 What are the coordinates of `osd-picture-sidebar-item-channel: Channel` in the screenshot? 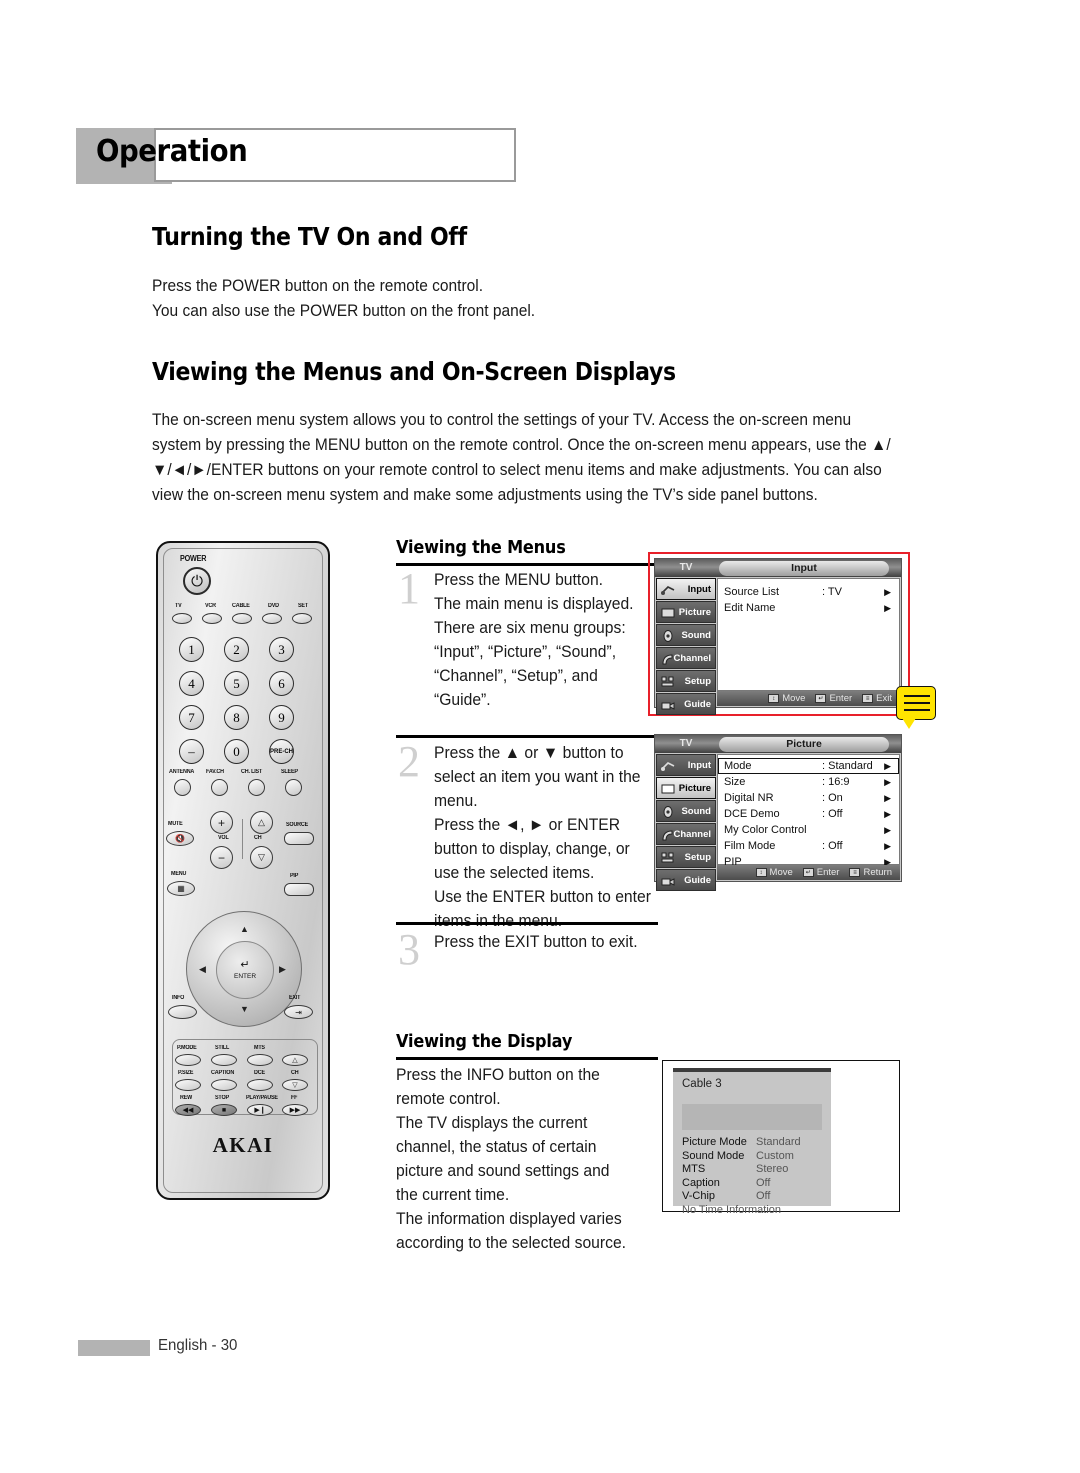 It's located at (686, 834).